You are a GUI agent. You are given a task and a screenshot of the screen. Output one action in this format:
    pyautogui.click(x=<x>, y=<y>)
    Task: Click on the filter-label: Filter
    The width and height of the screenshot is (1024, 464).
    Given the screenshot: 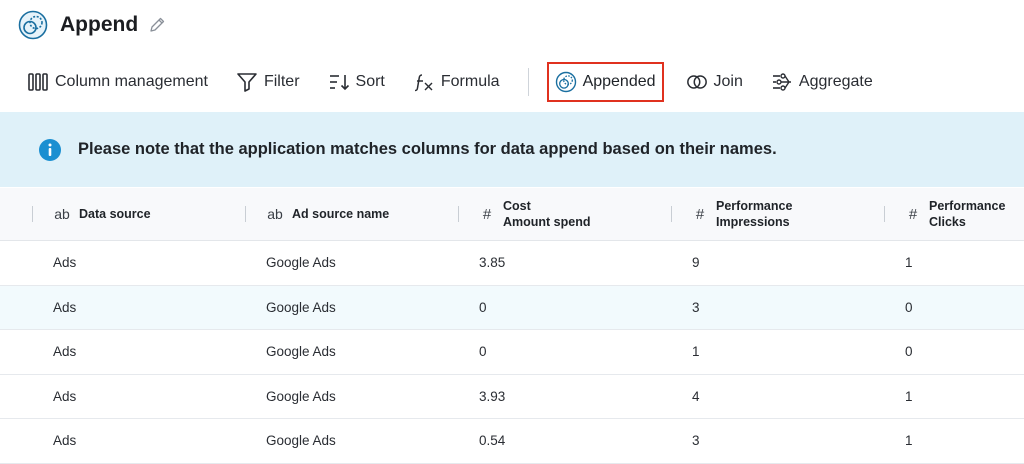 What is the action you would take?
    pyautogui.click(x=281, y=81)
    